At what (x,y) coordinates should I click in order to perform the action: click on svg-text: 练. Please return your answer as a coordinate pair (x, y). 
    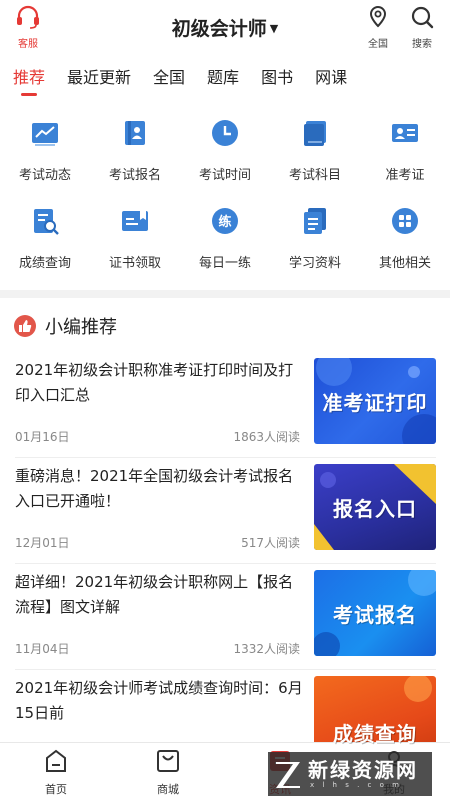
    Looking at the image, I should click on (224, 222).